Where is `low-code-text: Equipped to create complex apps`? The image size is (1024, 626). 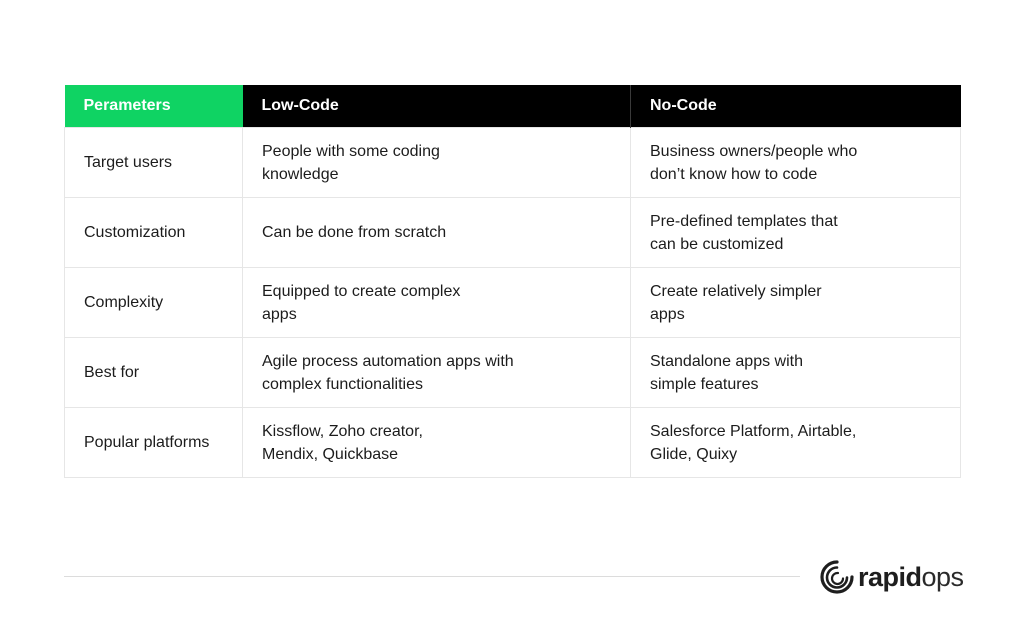 low-code-text: Equipped to create complex apps is located at coordinates (361, 302).